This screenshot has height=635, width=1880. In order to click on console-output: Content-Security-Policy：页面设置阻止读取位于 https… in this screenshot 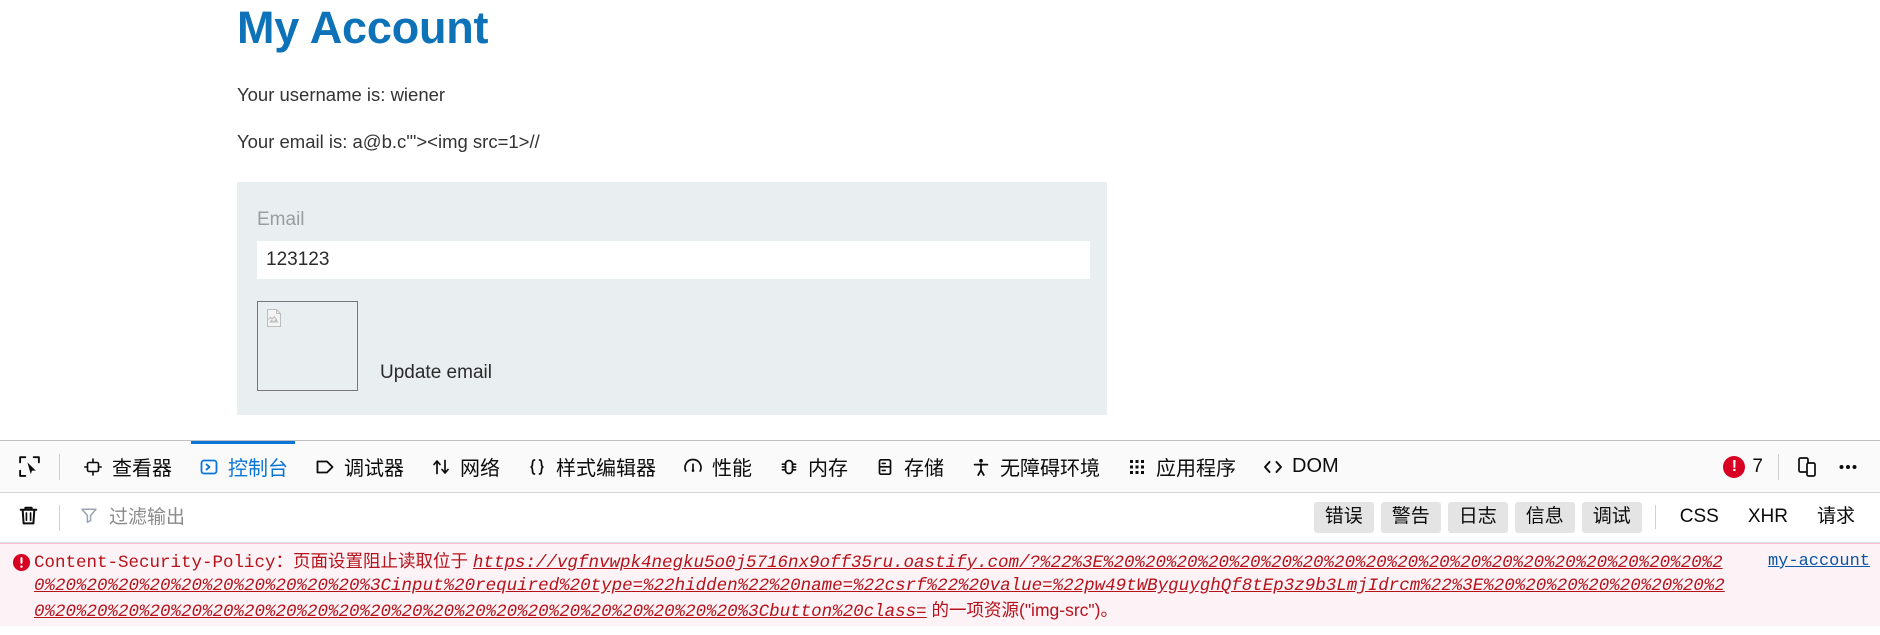, I will do `click(940, 584)`.